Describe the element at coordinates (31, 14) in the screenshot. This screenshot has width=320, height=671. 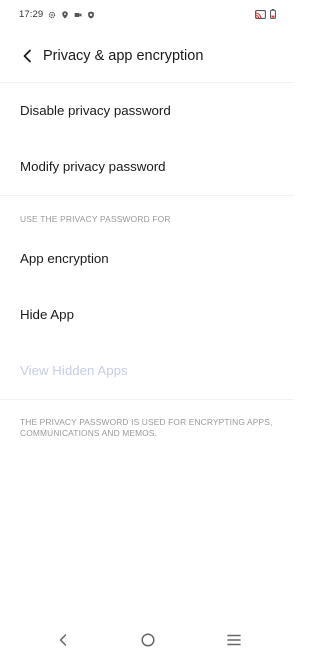
I see `status-time: 17:29` at that location.